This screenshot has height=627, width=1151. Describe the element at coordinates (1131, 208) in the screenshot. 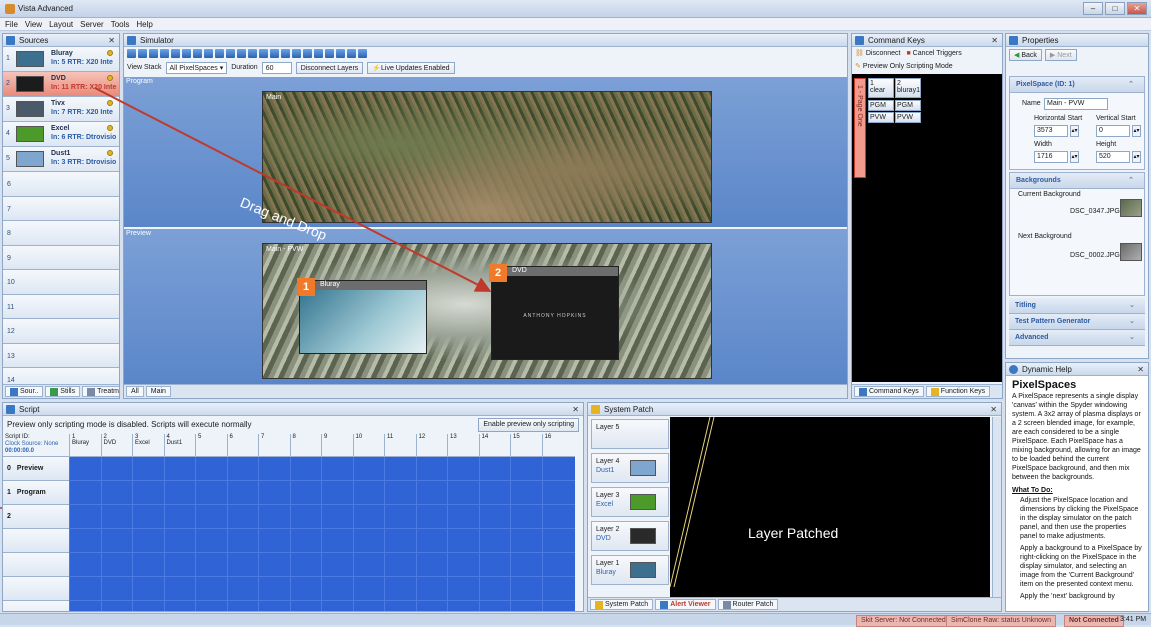

I see `current-bg-thumbnail` at that location.